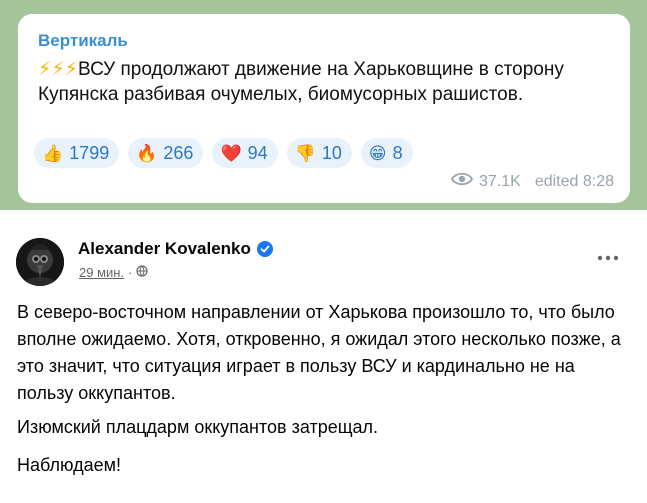 This screenshot has height=503, width=647. What do you see at coordinates (319, 153) in the screenshot?
I see `reaction-thumbs-down: 👎 10` at bounding box center [319, 153].